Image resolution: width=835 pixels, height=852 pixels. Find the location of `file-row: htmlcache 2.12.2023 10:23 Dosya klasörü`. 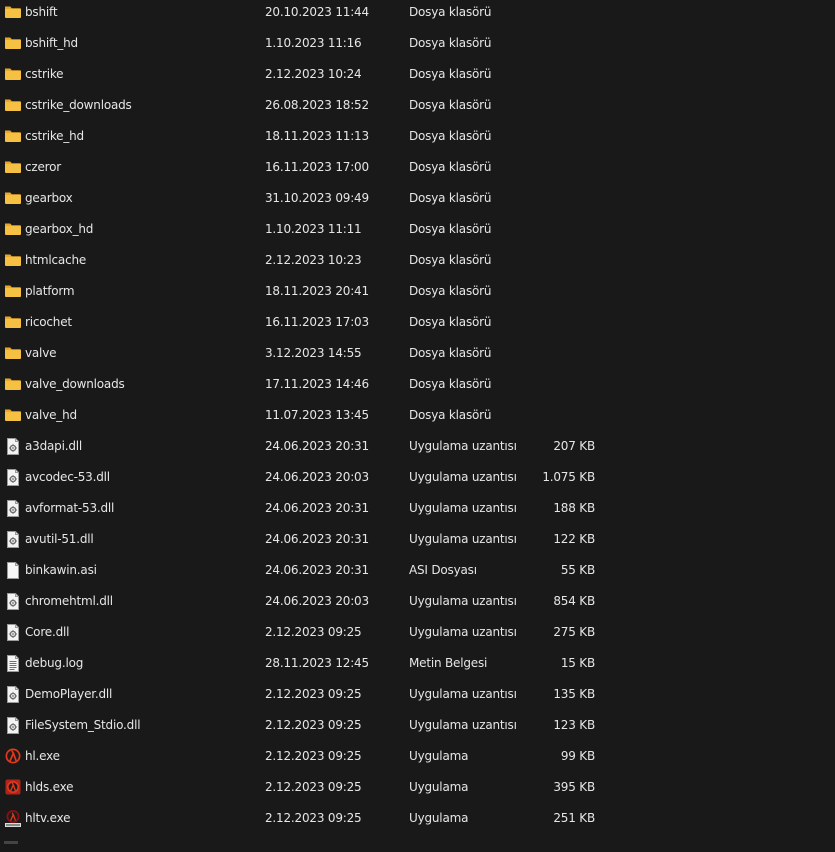

file-row: htmlcache 2.12.2023 10:23 Dosya klasörü is located at coordinates (417, 264).